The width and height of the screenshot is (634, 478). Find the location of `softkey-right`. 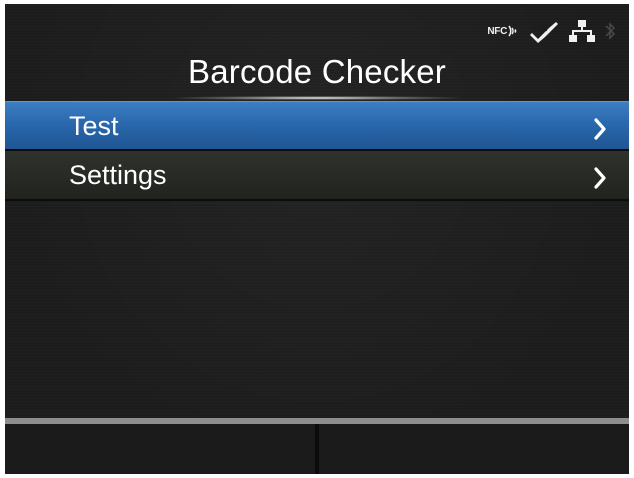

softkey-right is located at coordinates (474, 446).